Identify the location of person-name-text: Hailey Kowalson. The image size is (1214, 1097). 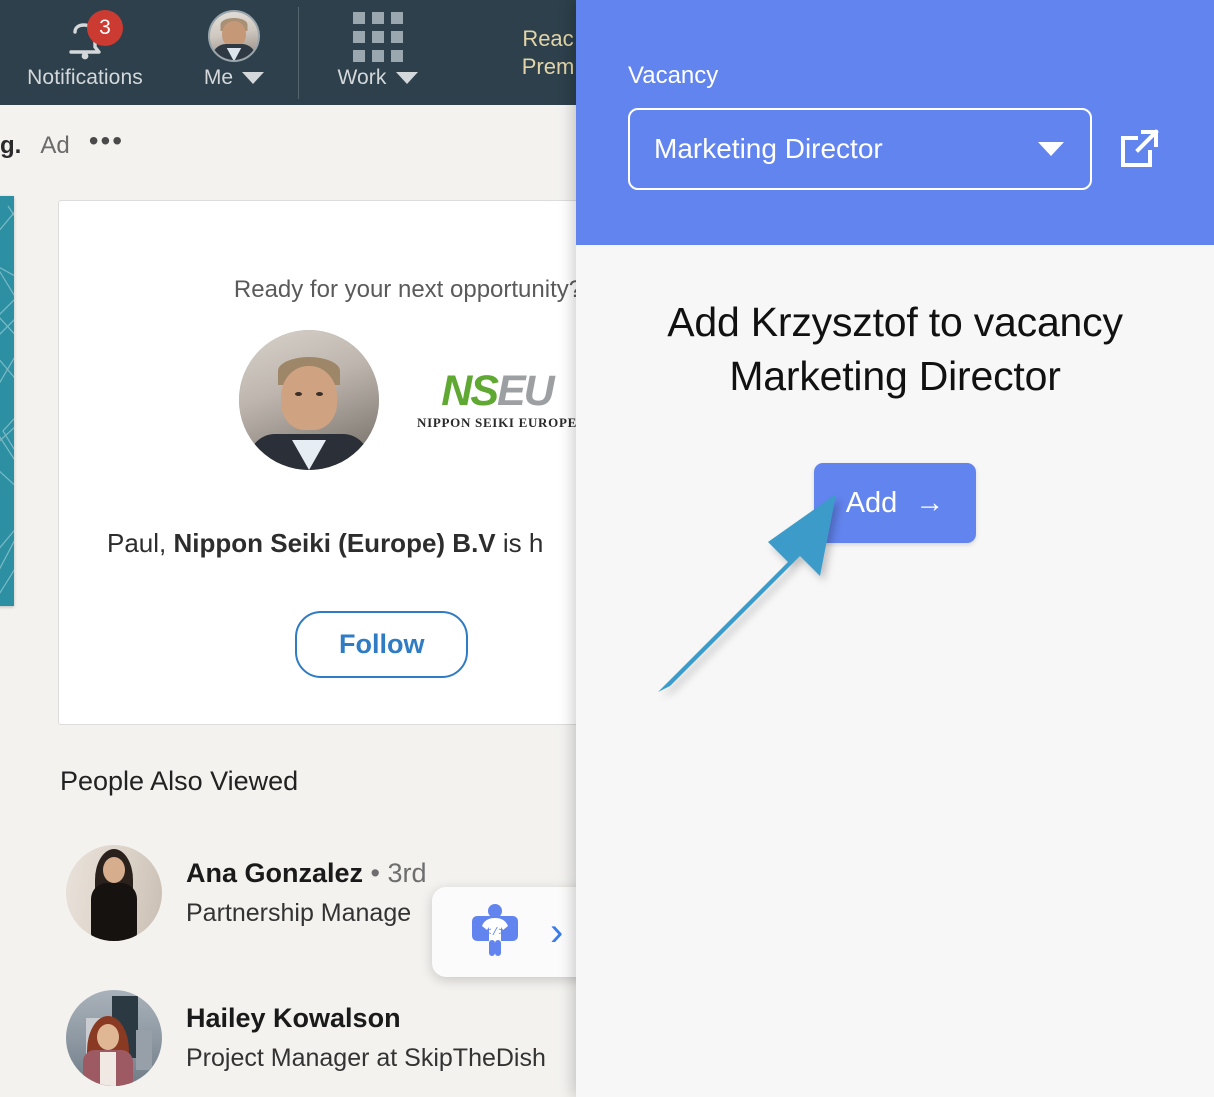
(293, 1018).